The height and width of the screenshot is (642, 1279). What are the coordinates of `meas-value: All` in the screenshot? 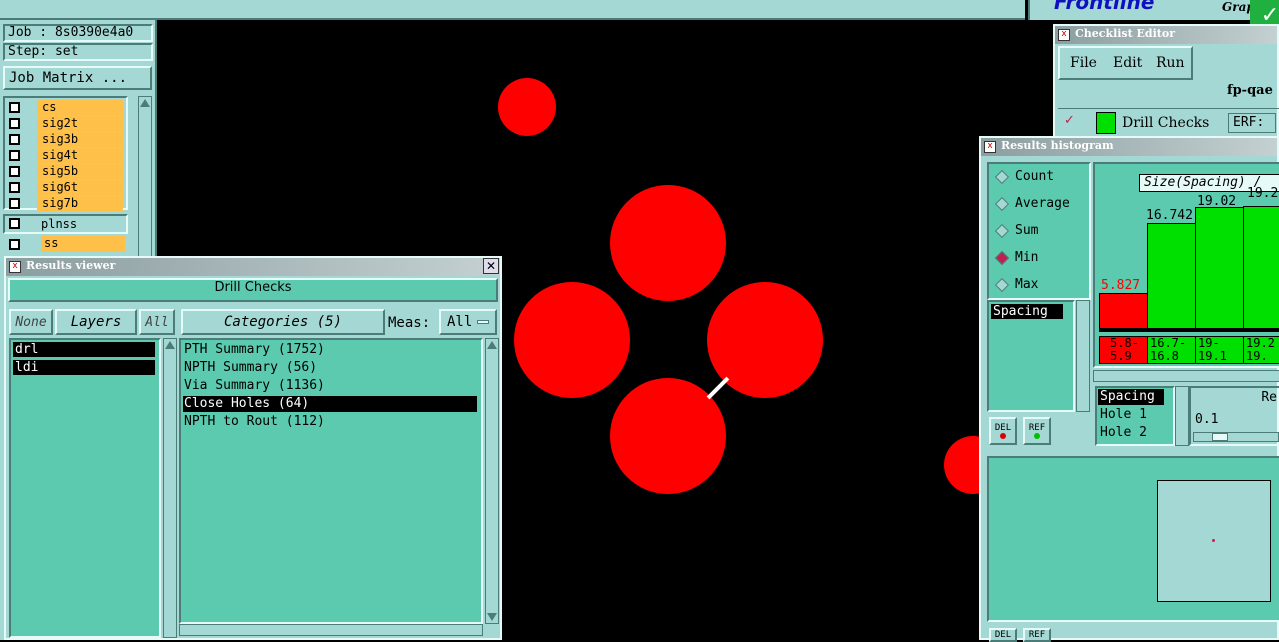 It's located at (460, 322).